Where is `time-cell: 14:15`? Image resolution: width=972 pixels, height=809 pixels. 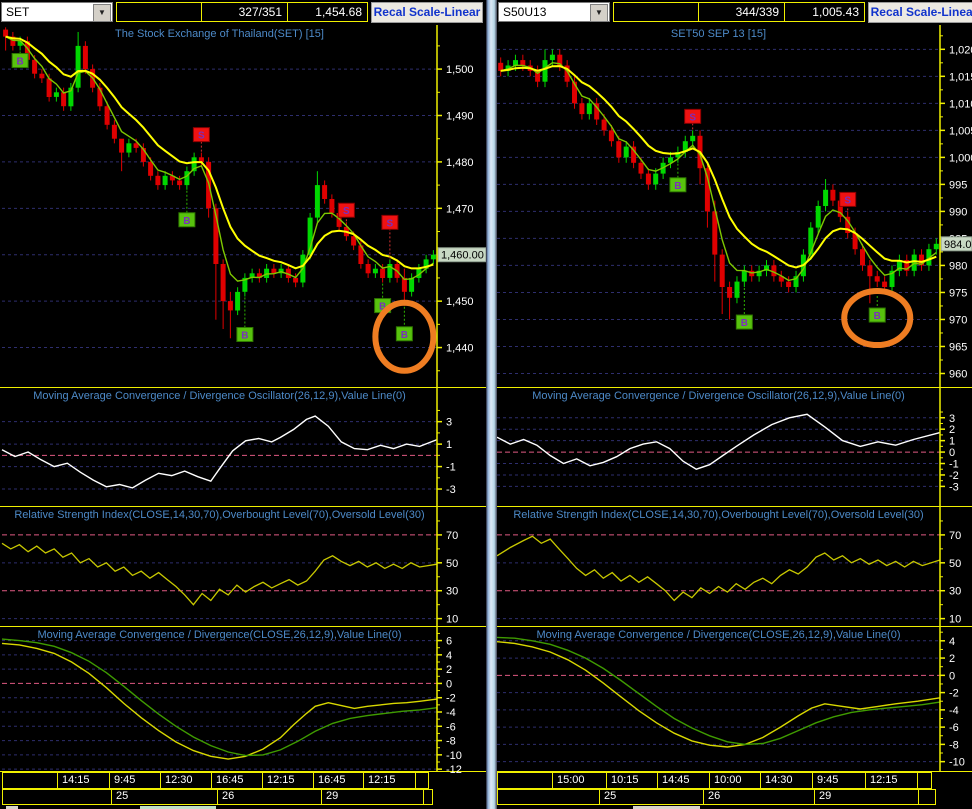
time-cell: 14:15 is located at coordinates (83, 780).